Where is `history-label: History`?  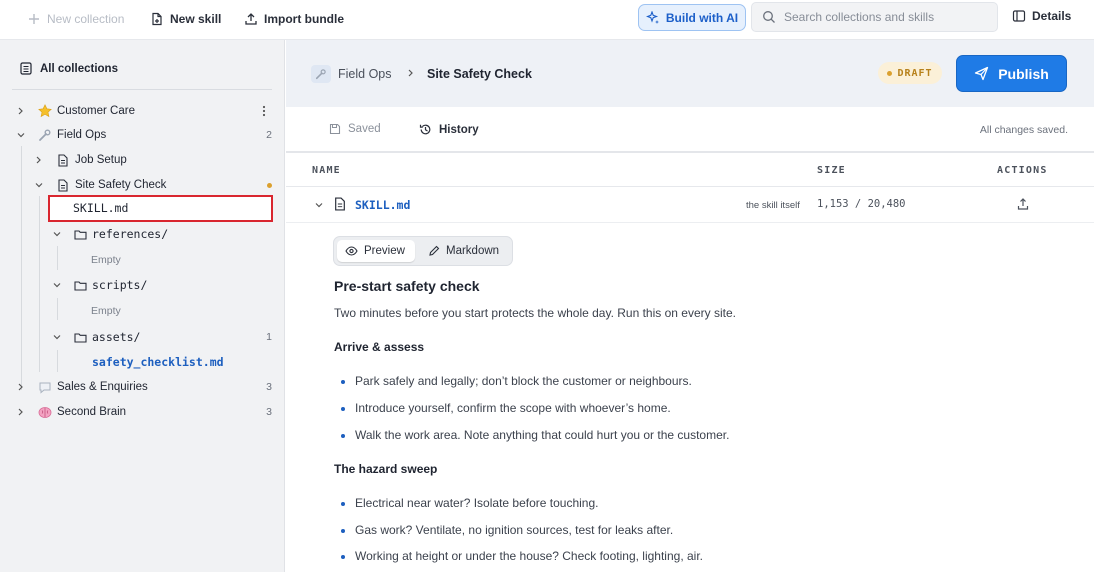 history-label: History is located at coordinates (459, 129).